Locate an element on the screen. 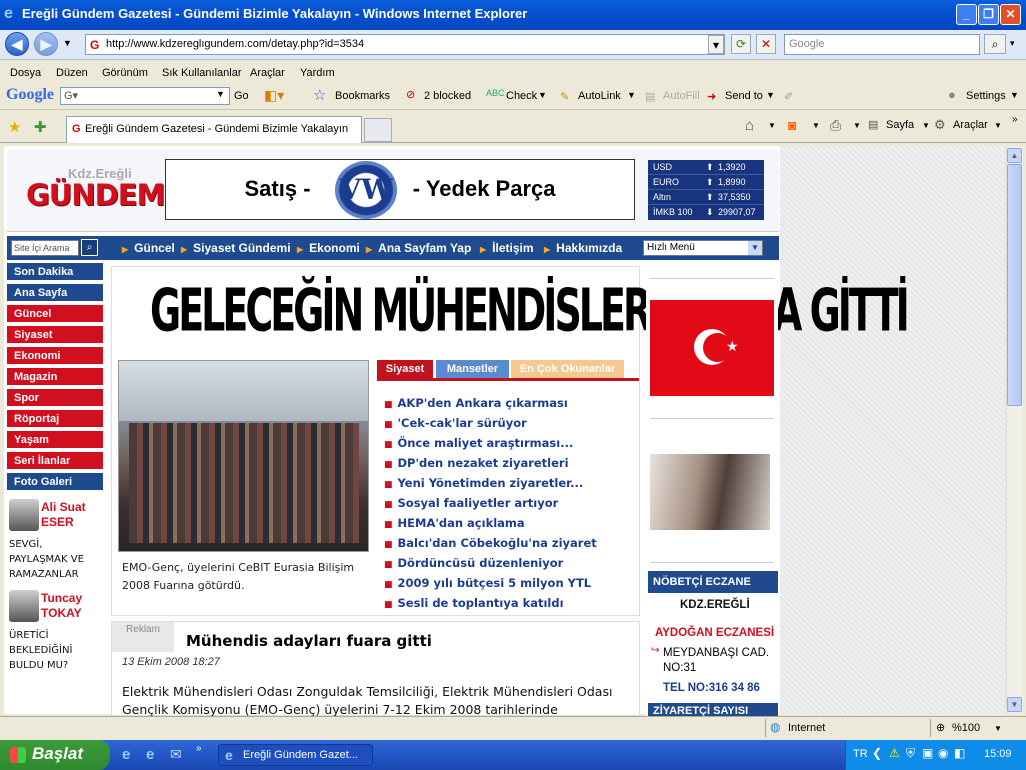 This screenshot has height=770, width=1026. author-last-name: TOKAY is located at coordinates (61, 613).